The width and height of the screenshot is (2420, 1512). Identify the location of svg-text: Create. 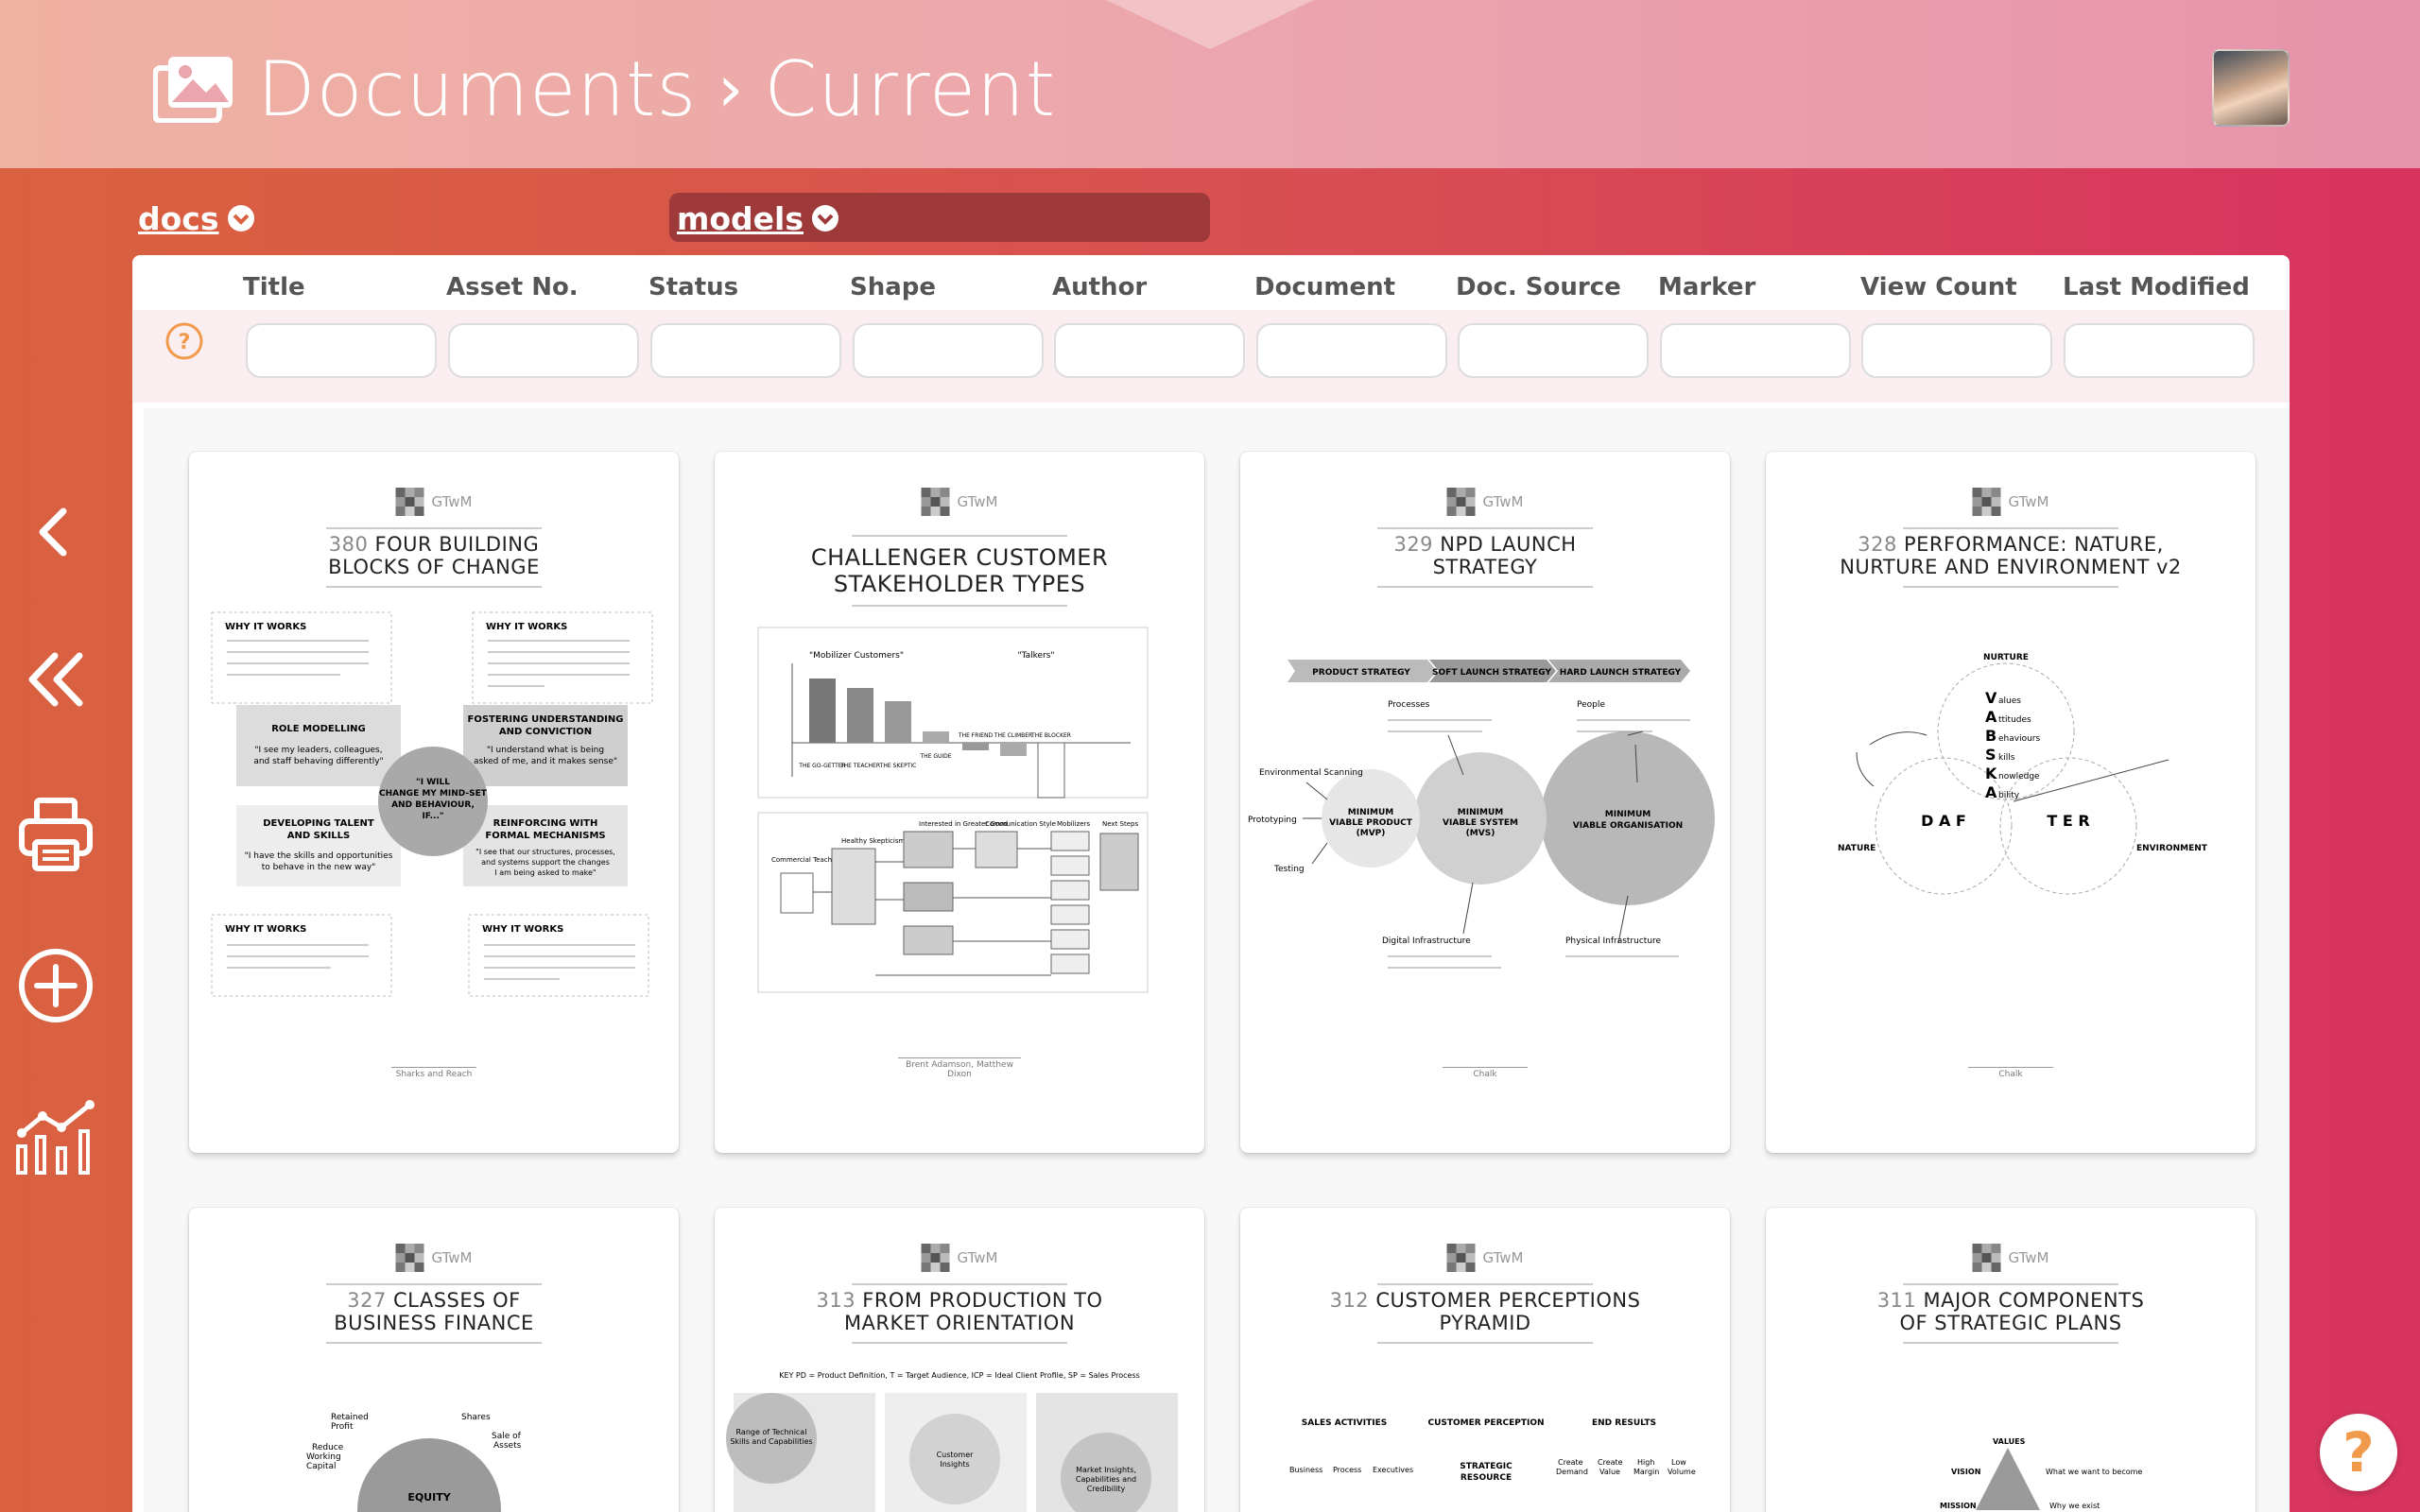
(1610, 1462).